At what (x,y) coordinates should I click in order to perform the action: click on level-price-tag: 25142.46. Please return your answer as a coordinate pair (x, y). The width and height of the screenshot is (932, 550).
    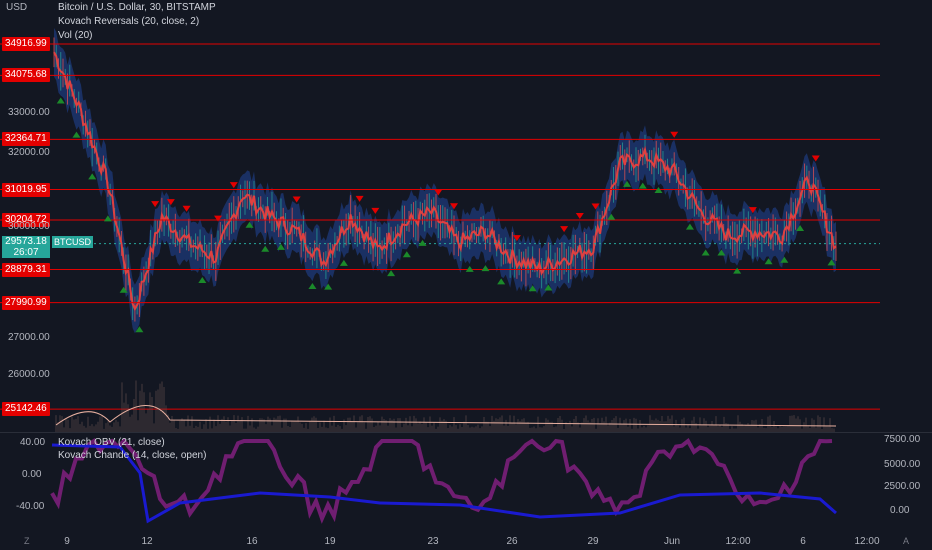
    Looking at the image, I should click on (26, 409).